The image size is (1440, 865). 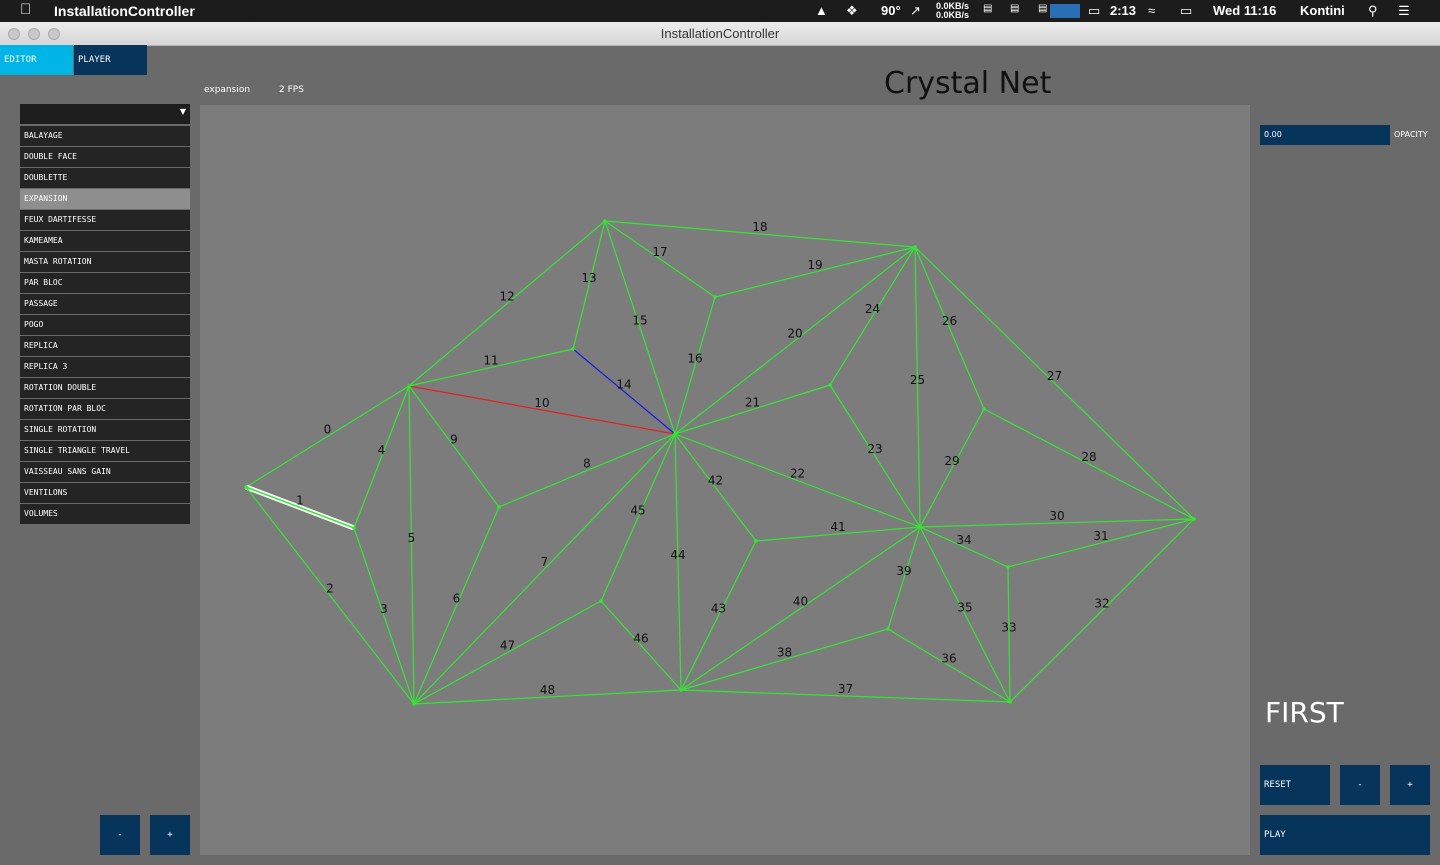 What do you see at coordinates (105, 157) in the screenshot?
I see `preset-item: DOUBLE FACE` at bounding box center [105, 157].